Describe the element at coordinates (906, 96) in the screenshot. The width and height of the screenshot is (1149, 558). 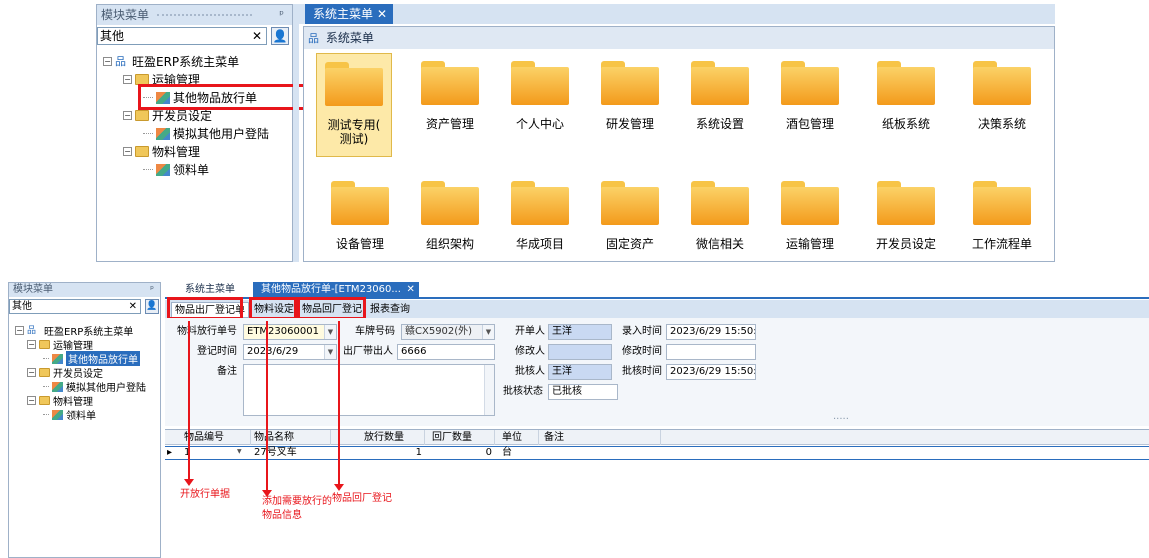
I see `menu-tile: 纸板系统` at that location.